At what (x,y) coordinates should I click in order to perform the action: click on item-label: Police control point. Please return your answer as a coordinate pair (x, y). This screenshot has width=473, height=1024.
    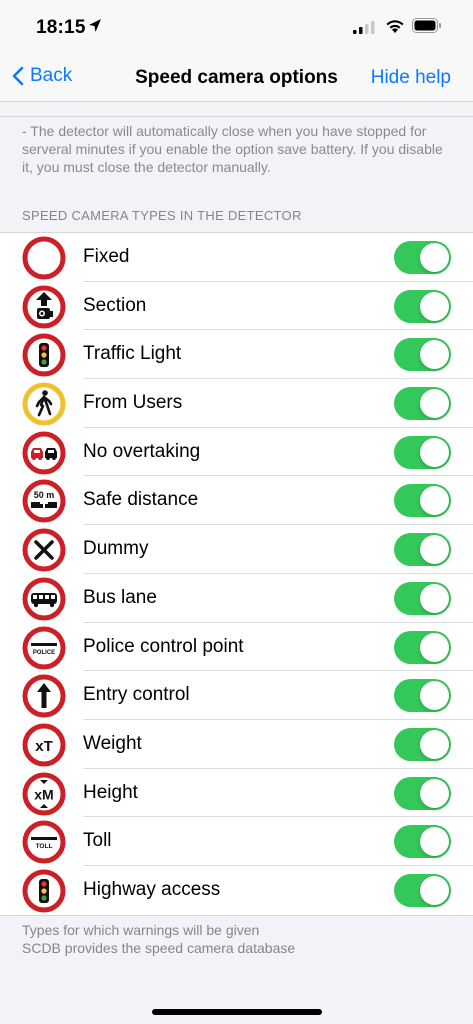
    Looking at the image, I should click on (163, 646).